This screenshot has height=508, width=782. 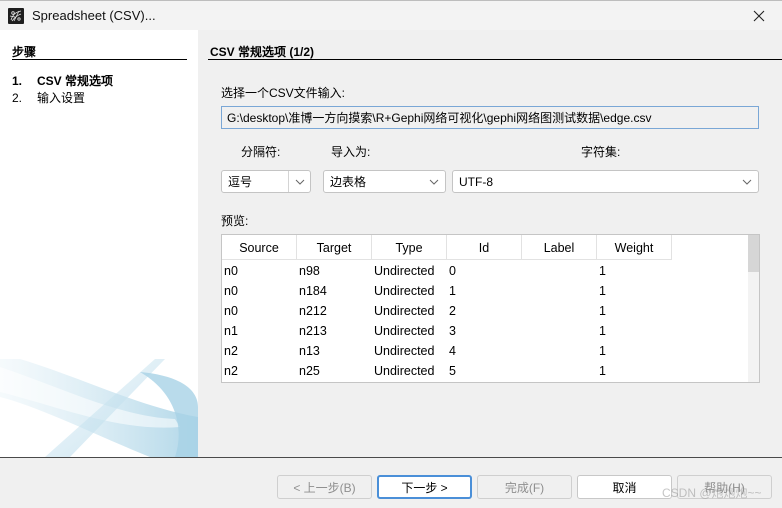 What do you see at coordinates (261, 152) in the screenshot?
I see `separator-label: 分隔符:` at bounding box center [261, 152].